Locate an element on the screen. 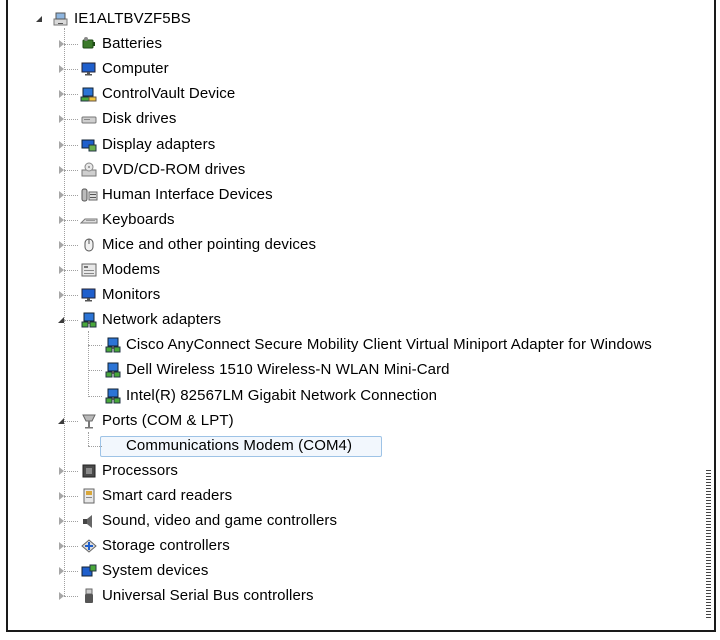 Image resolution: width=720 pixels, height=640 pixels. system-device-icon is located at coordinates (89, 571).